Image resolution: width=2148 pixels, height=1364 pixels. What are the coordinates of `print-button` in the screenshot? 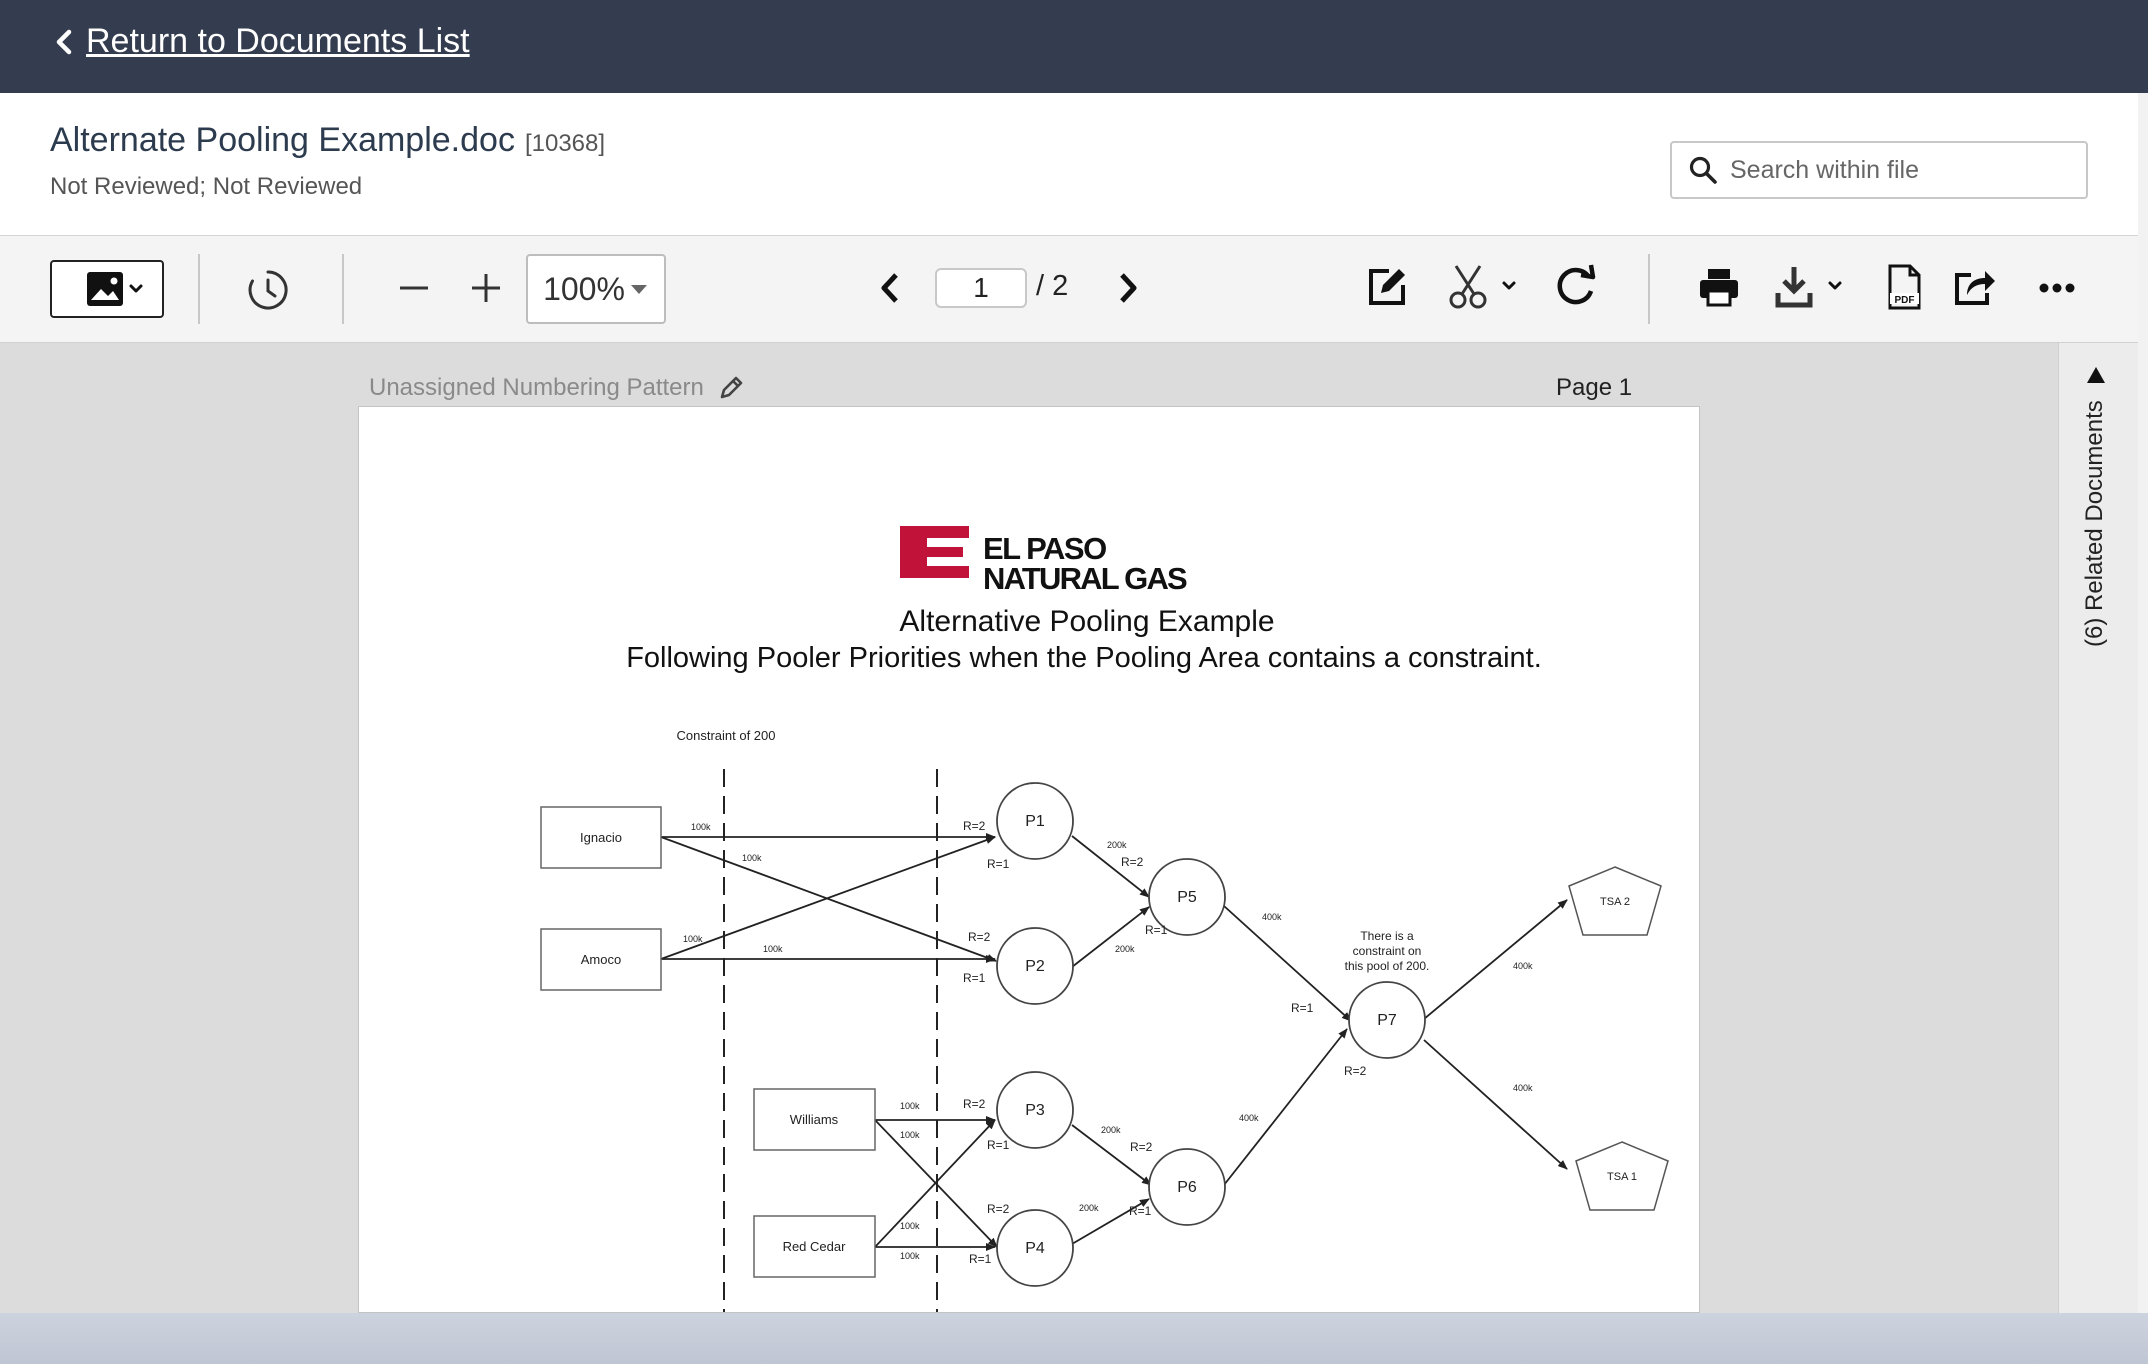 It's located at (1719, 287).